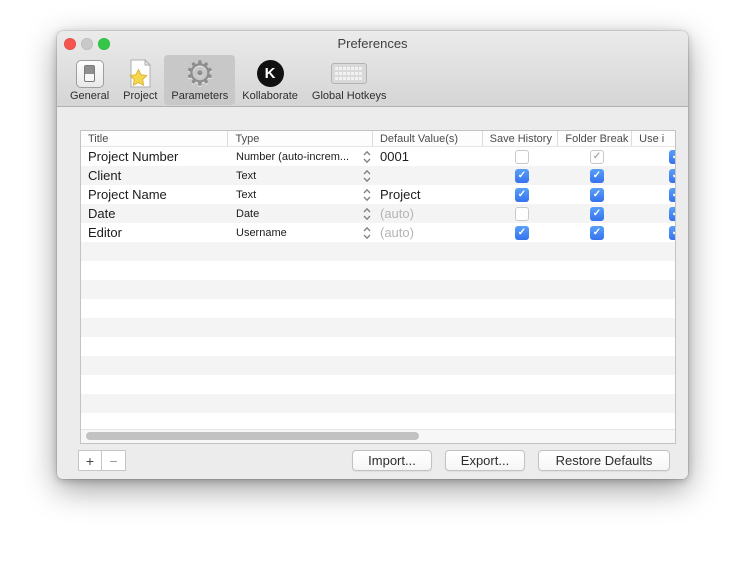 Image resolution: width=746 pixels, height=562 pixels. I want to click on tab-project: Project, so click(140, 80).